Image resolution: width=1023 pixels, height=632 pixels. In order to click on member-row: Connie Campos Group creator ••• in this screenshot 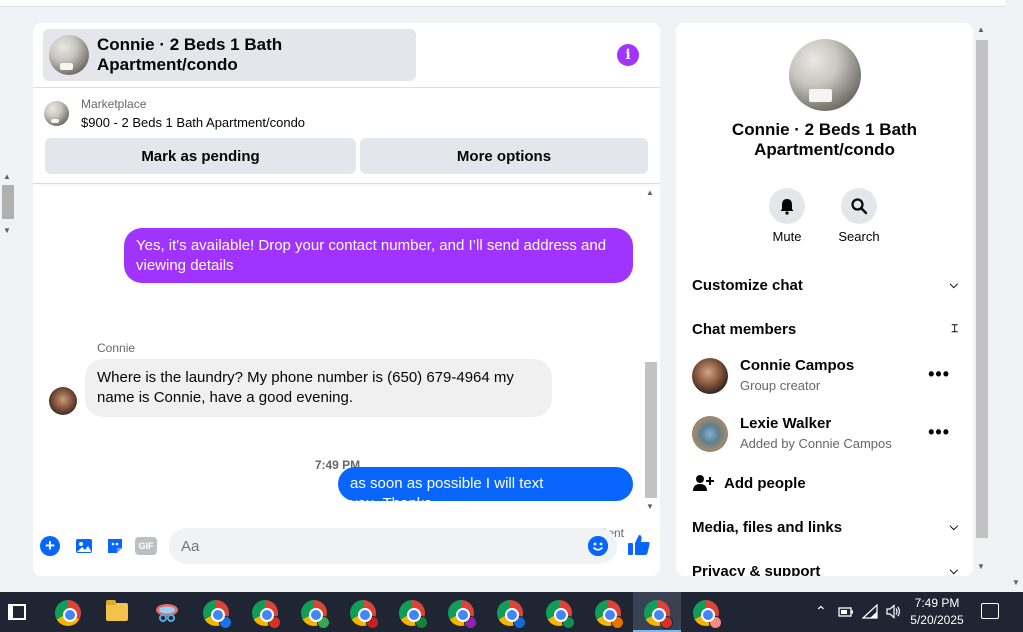, I will do `click(825, 376)`.